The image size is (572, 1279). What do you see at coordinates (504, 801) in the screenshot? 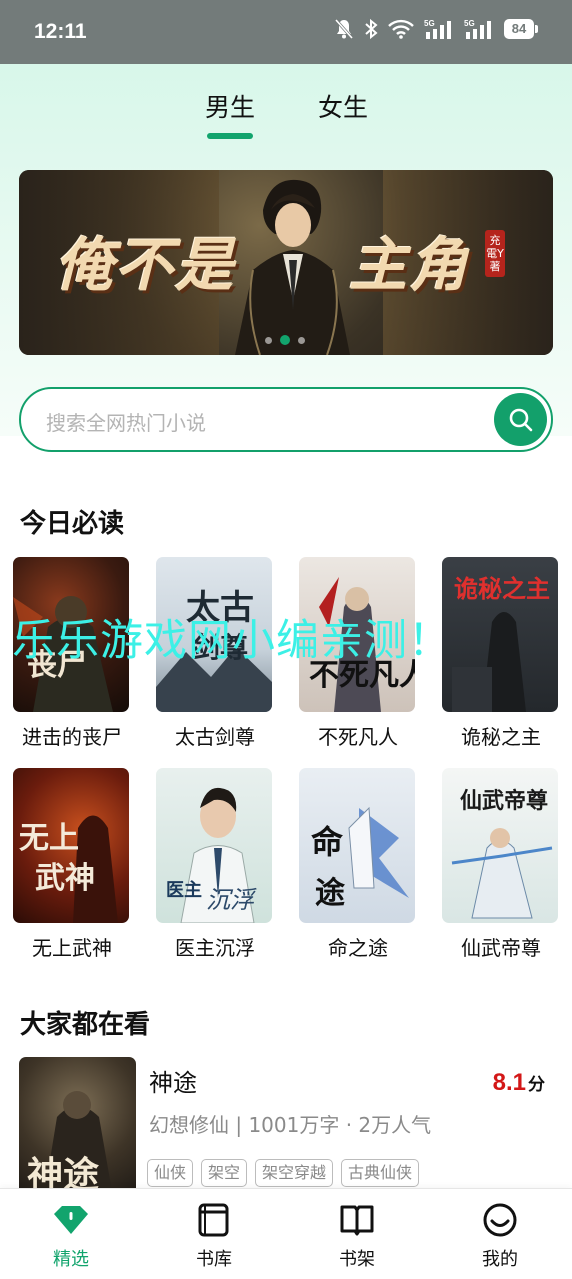
I see `svg-text: 仙武帝尊` at bounding box center [504, 801].